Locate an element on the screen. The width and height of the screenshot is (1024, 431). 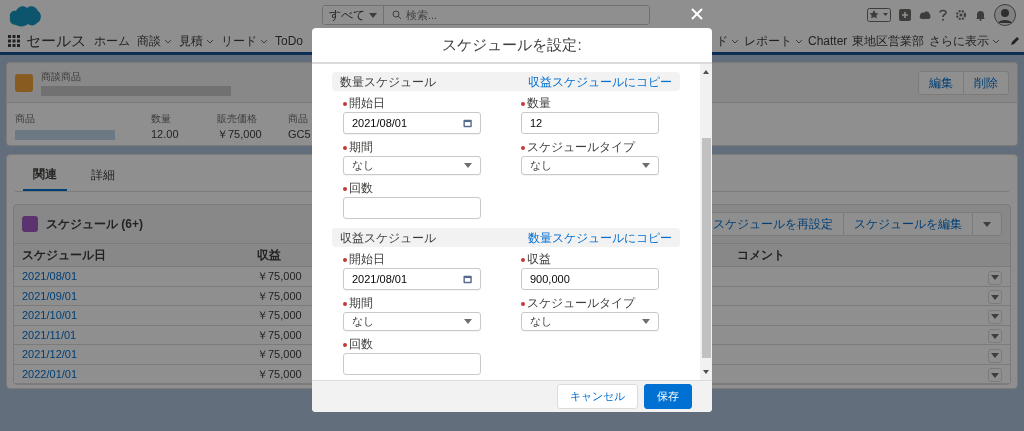
nav-tab: 東地区営業部 is located at coordinates (888, 41).